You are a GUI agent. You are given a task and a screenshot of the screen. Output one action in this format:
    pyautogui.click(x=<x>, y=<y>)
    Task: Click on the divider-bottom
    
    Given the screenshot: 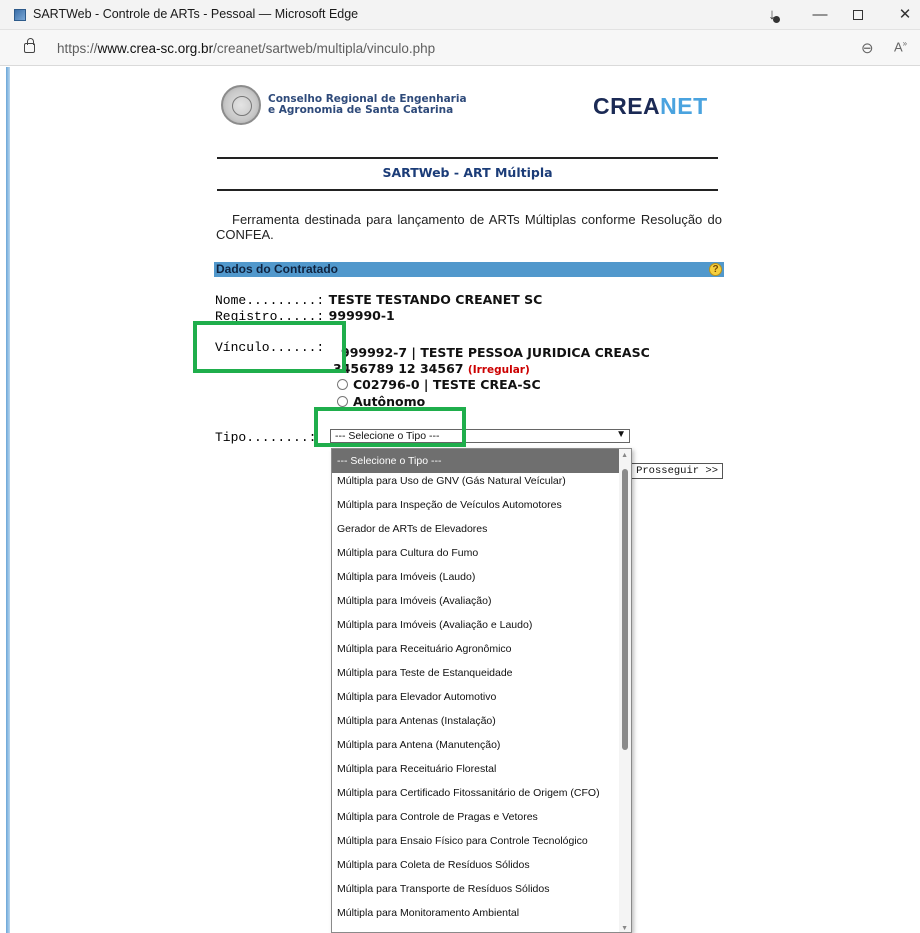 What is the action you would take?
    pyautogui.click(x=467, y=190)
    